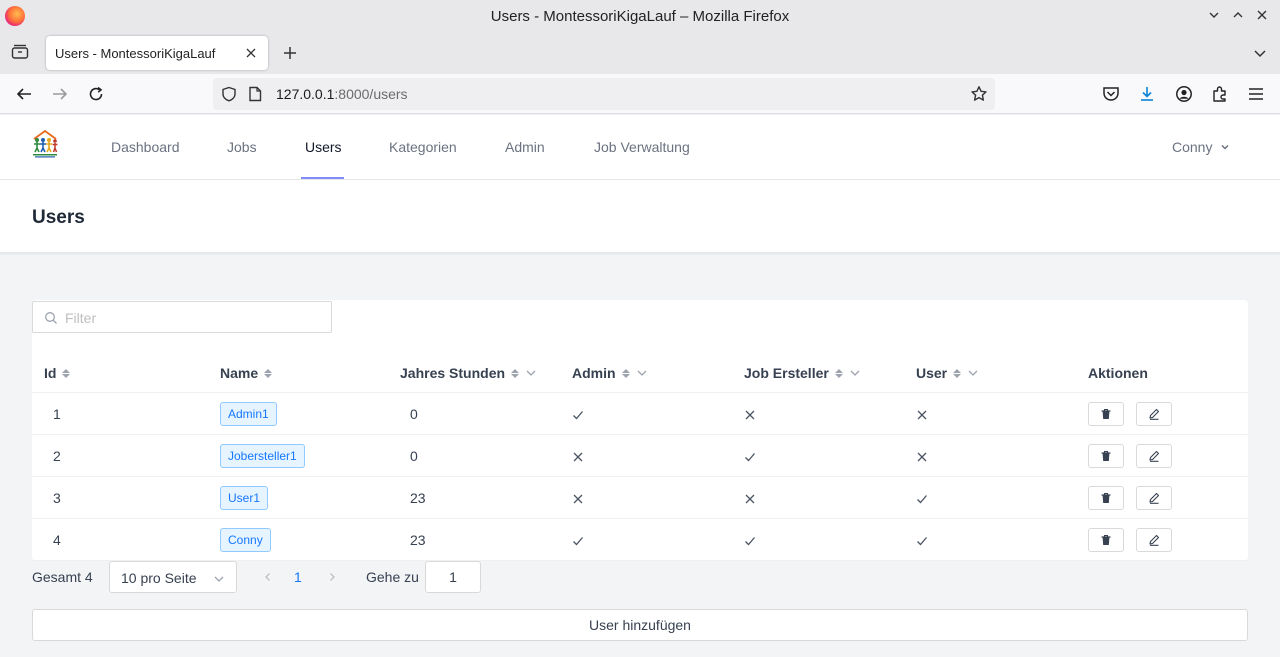 This screenshot has height=657, width=1280. Describe the element at coordinates (423, 147) in the screenshot. I see `nav-kategorien: Kategorien` at that location.